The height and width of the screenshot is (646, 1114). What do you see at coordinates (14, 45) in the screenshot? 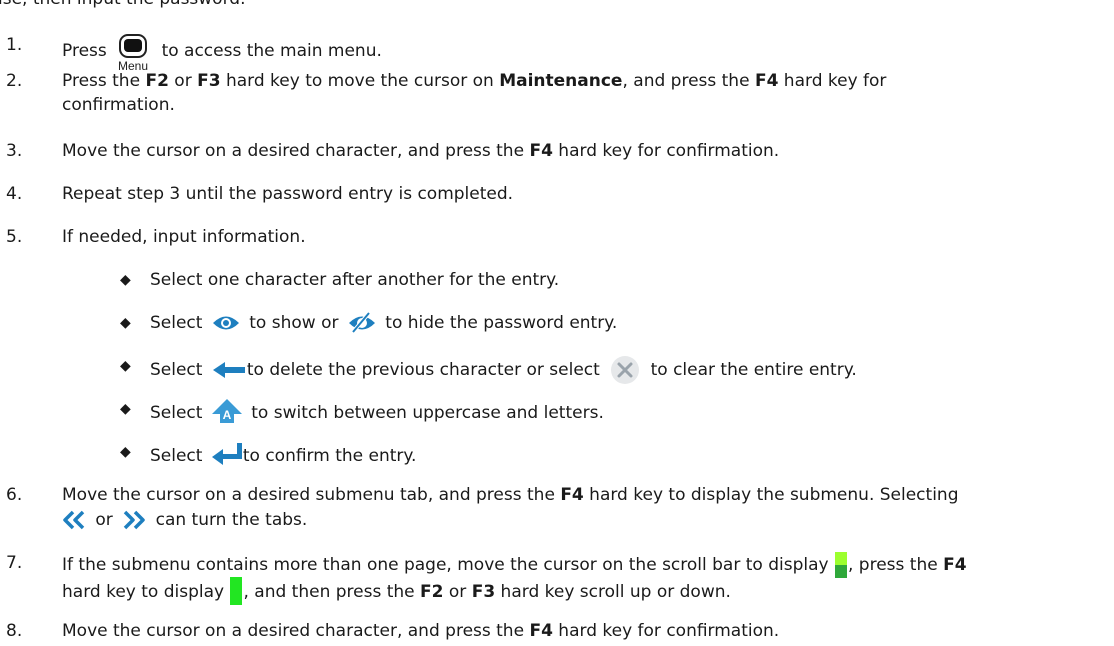
I see `step-number: 1.` at bounding box center [14, 45].